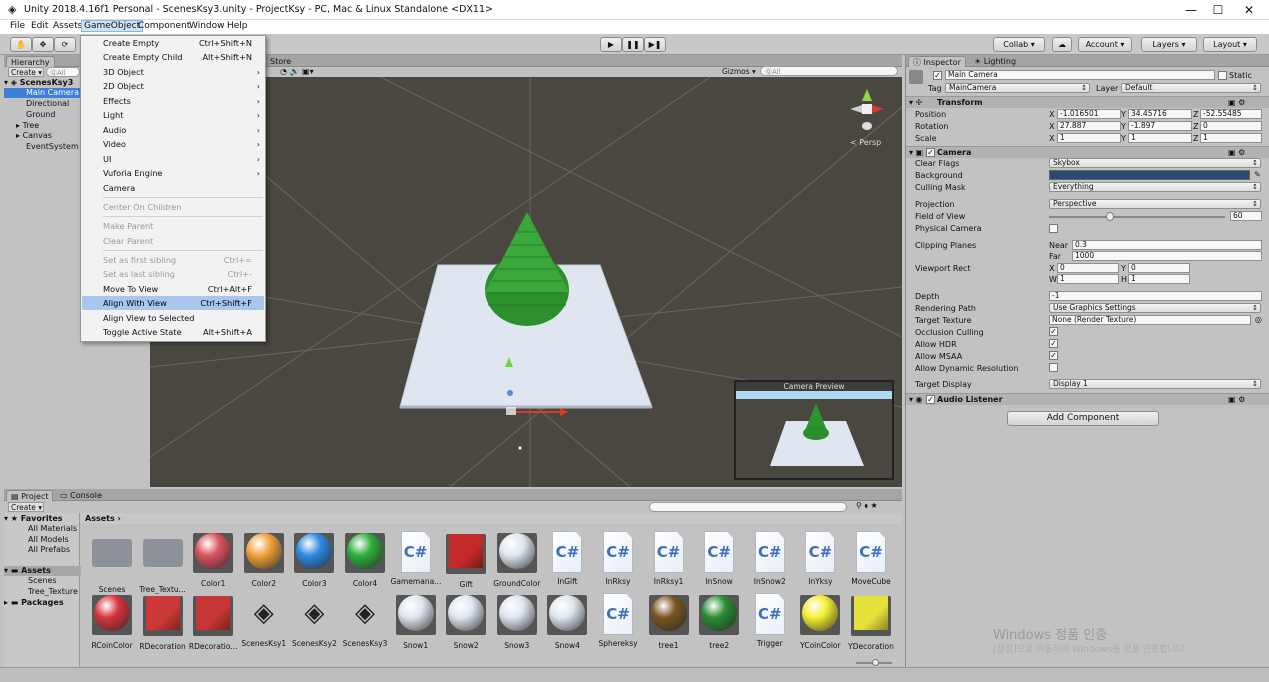 The width and height of the screenshot is (1269, 682). Describe the element at coordinates (1159, 268) in the screenshot. I see `viewport-y-field: 0` at that location.